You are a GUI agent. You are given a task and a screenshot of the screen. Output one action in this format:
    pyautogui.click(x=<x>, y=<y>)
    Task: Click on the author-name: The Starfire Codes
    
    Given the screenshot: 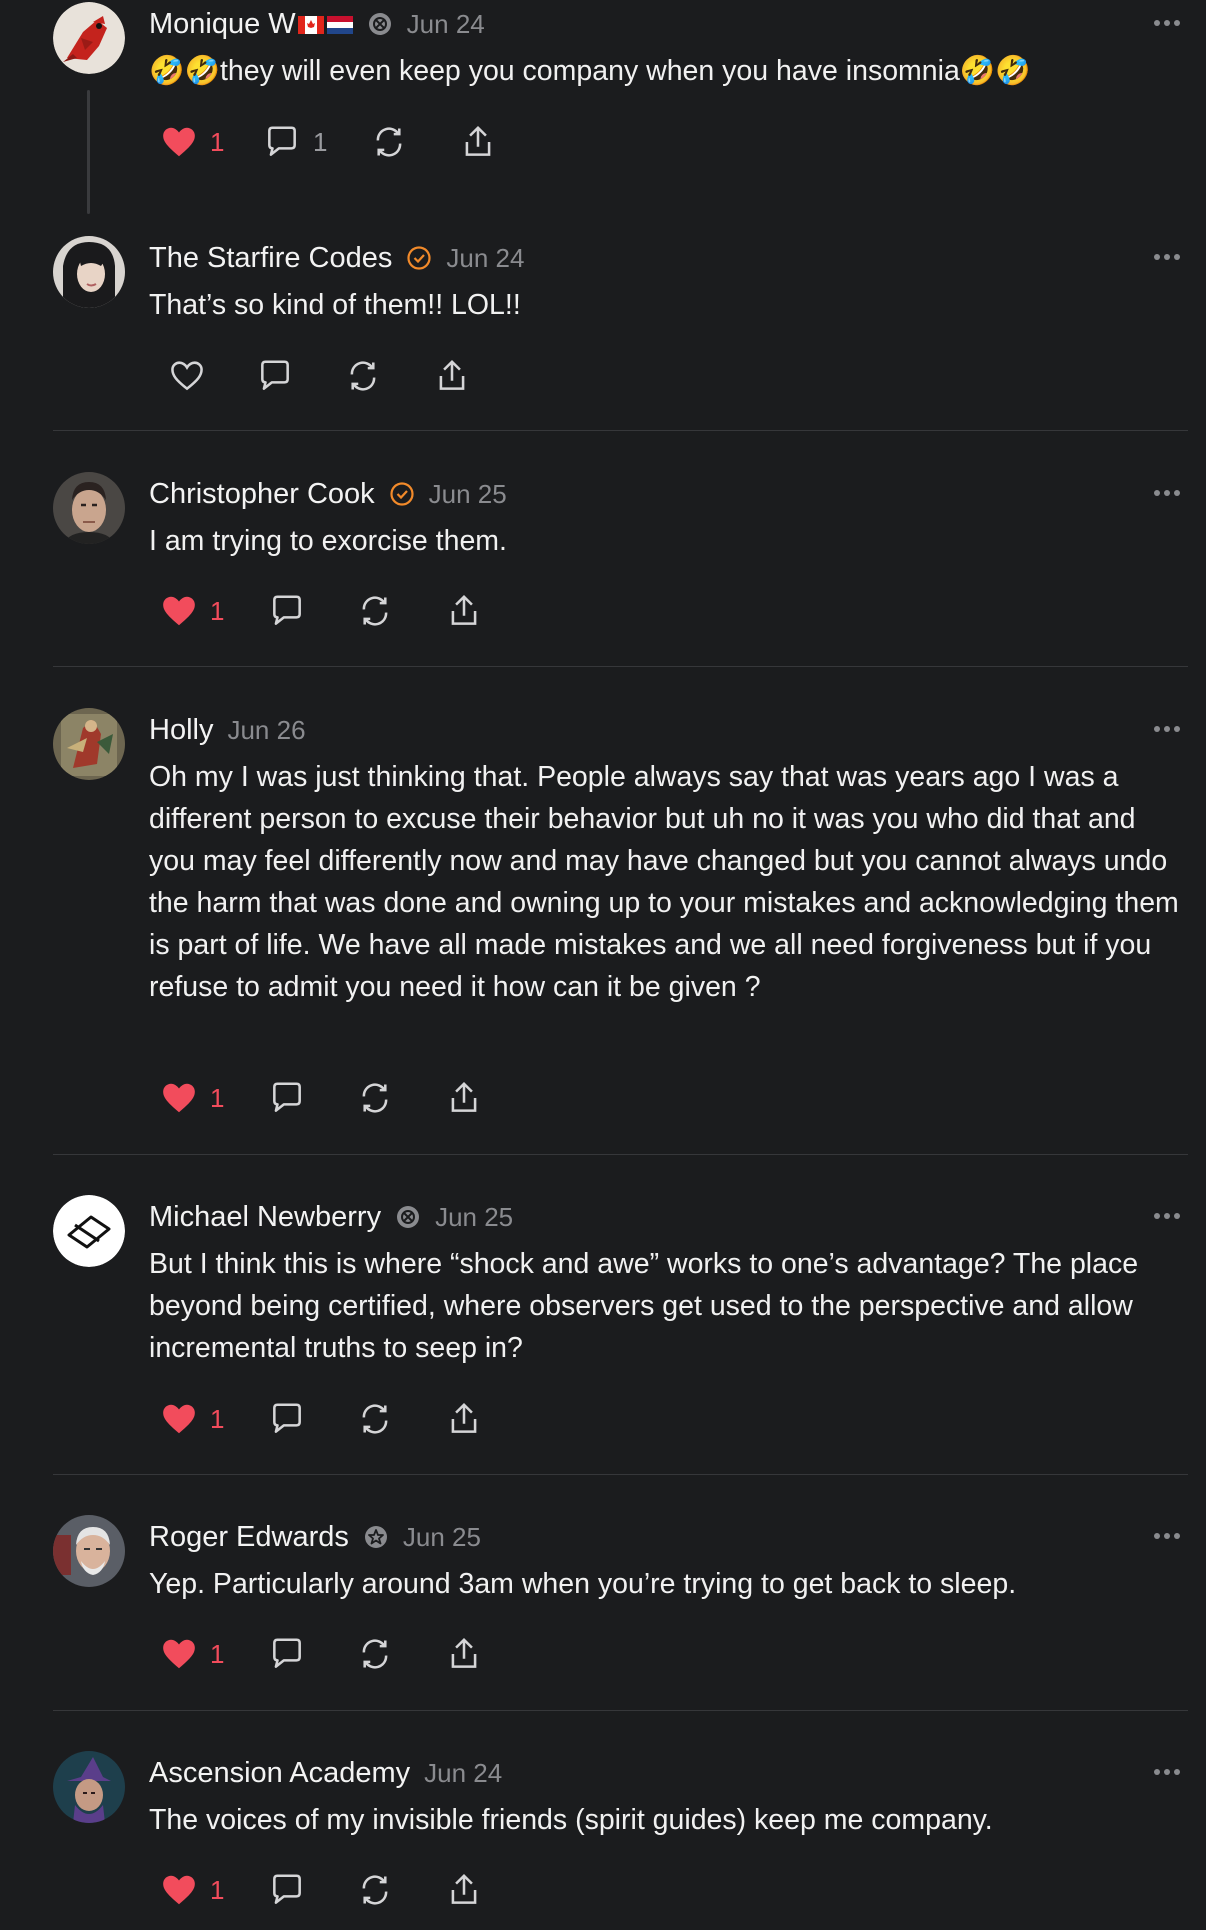 What is the action you would take?
    pyautogui.click(x=270, y=258)
    